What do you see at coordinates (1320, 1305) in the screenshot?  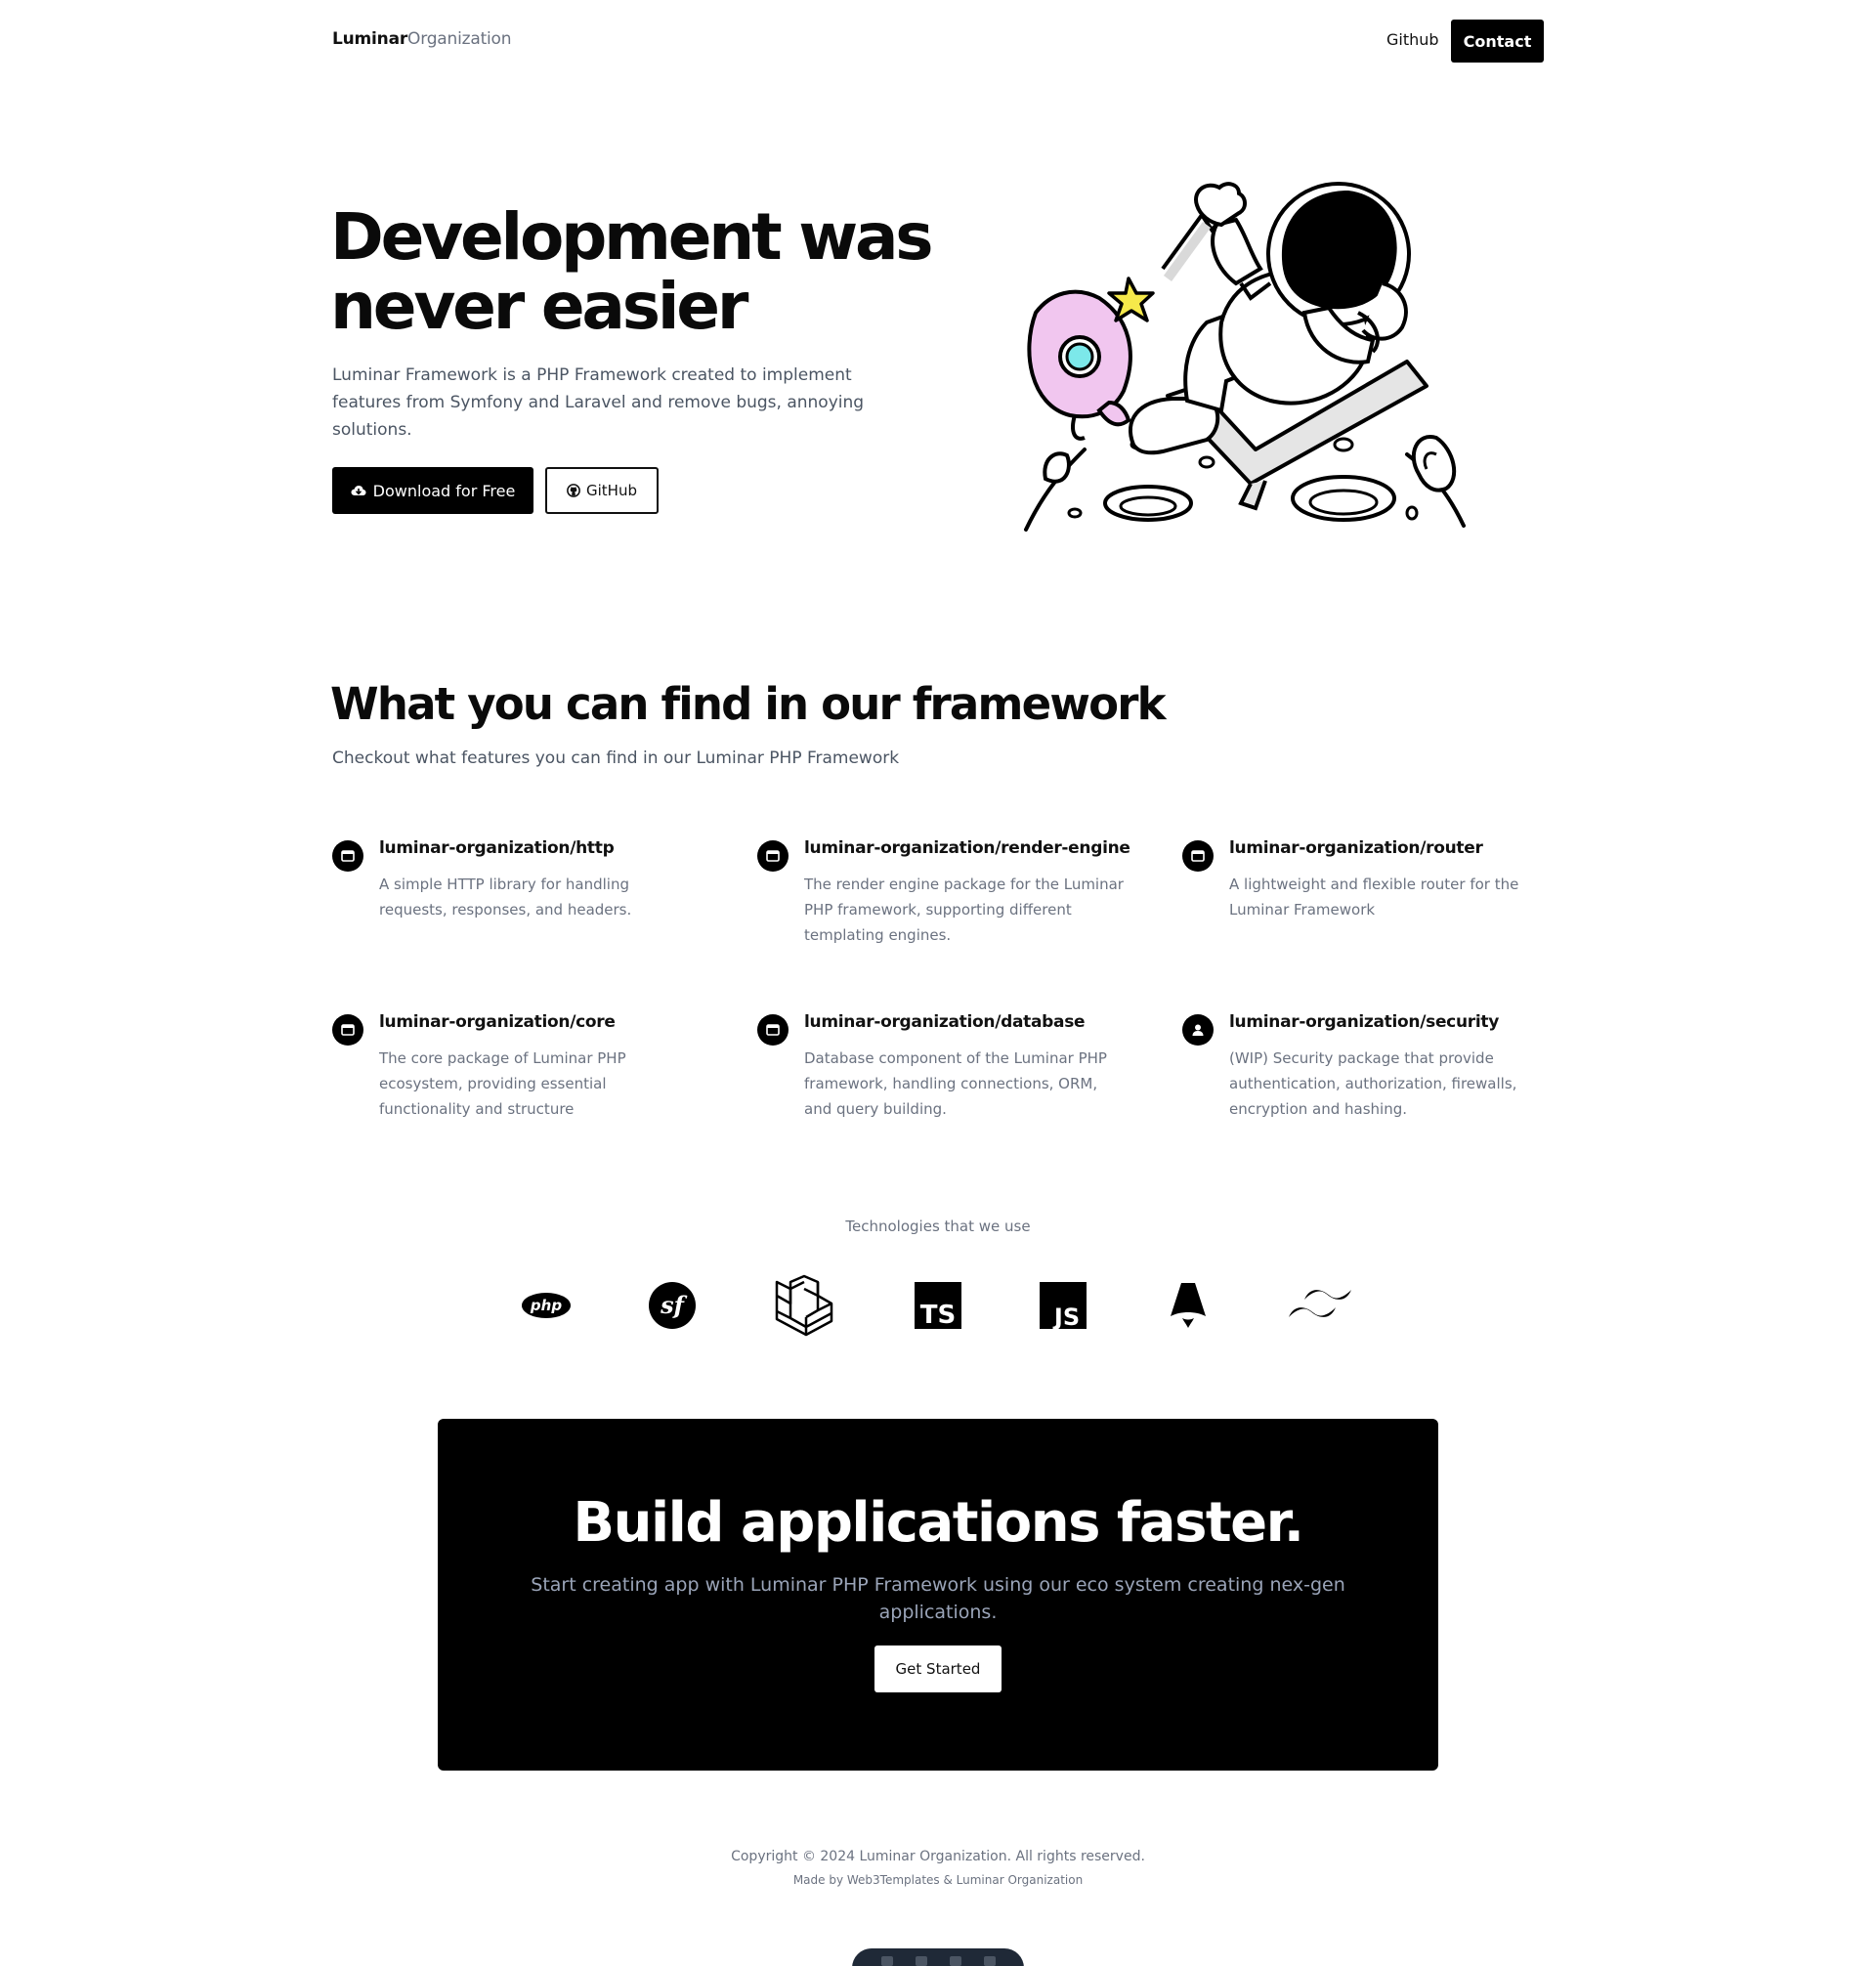 I see `tailwind-logo` at bounding box center [1320, 1305].